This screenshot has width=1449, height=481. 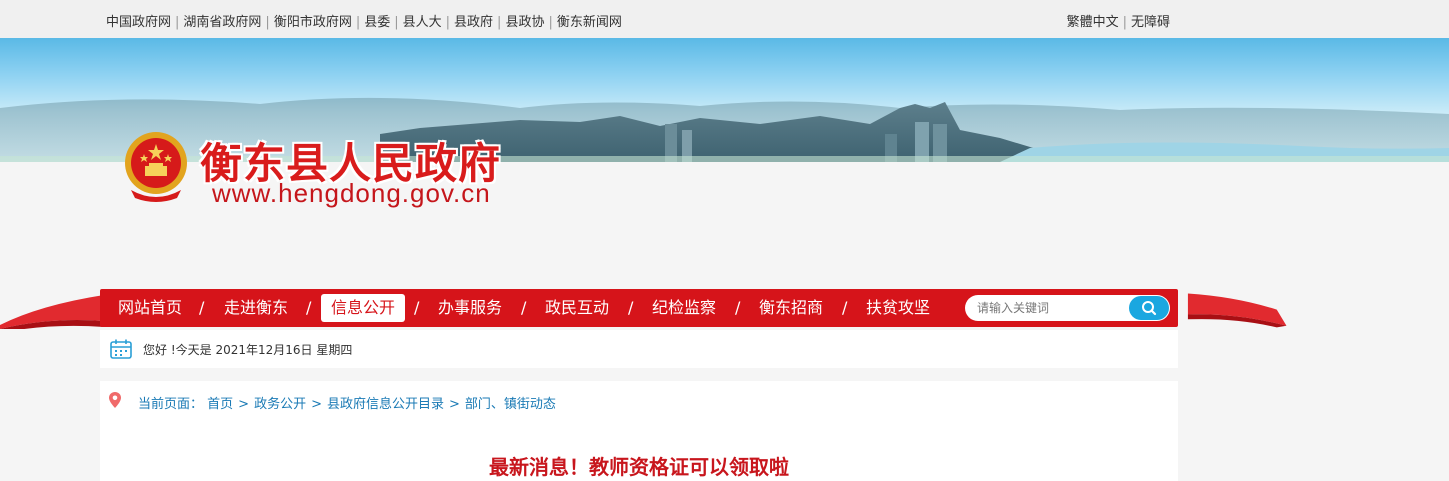 I want to click on search-icon, so click(x=1149, y=308).